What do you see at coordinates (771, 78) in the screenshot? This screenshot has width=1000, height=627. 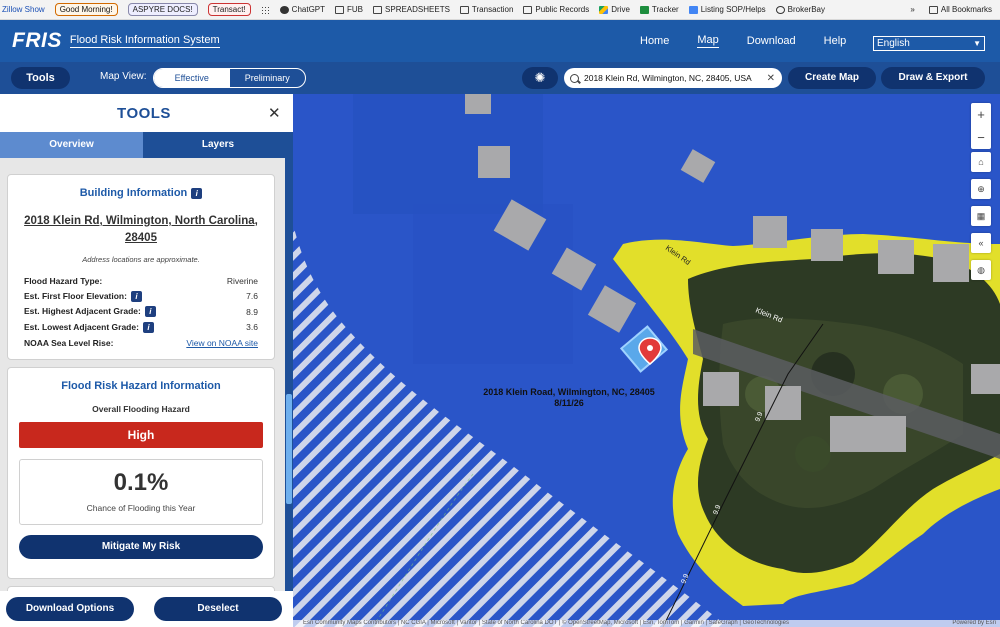 I see `clear-search-icon: ✕` at bounding box center [771, 78].